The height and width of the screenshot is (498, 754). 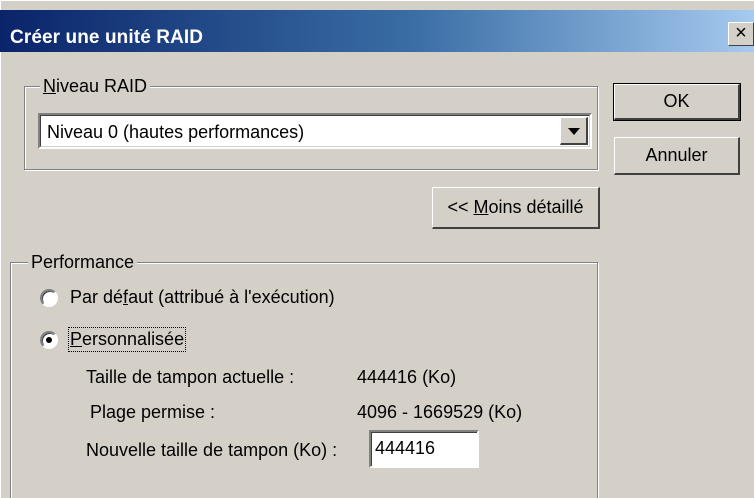 I want to click on close-button: ×, so click(x=741, y=34).